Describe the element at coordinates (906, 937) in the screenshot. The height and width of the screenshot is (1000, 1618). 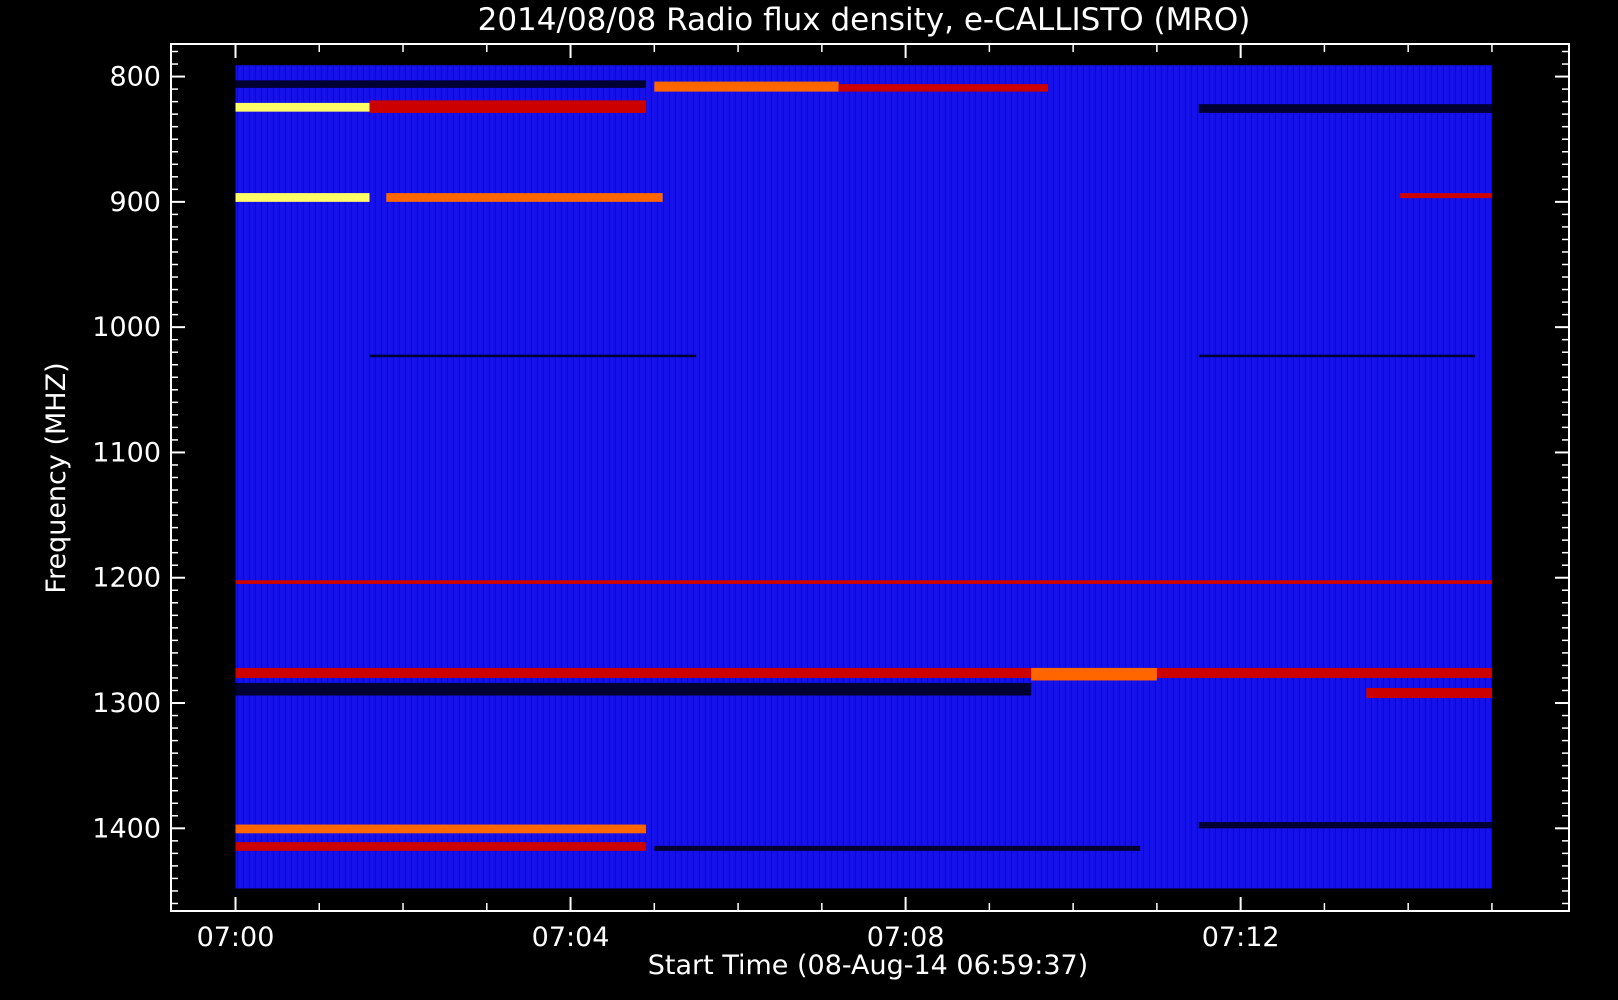
I see `x-tick-label: 07:08` at that location.